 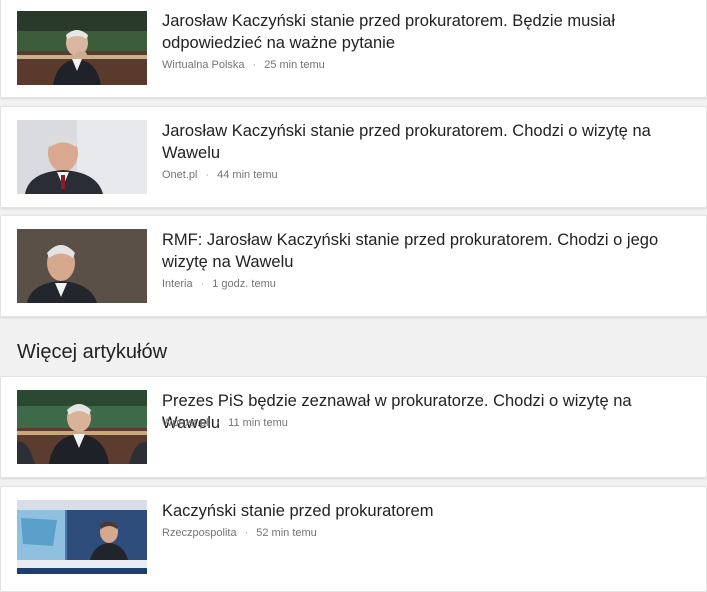 I want to click on article-meta: Wirtualna Polska · 25 min temu, so click(x=243, y=65).